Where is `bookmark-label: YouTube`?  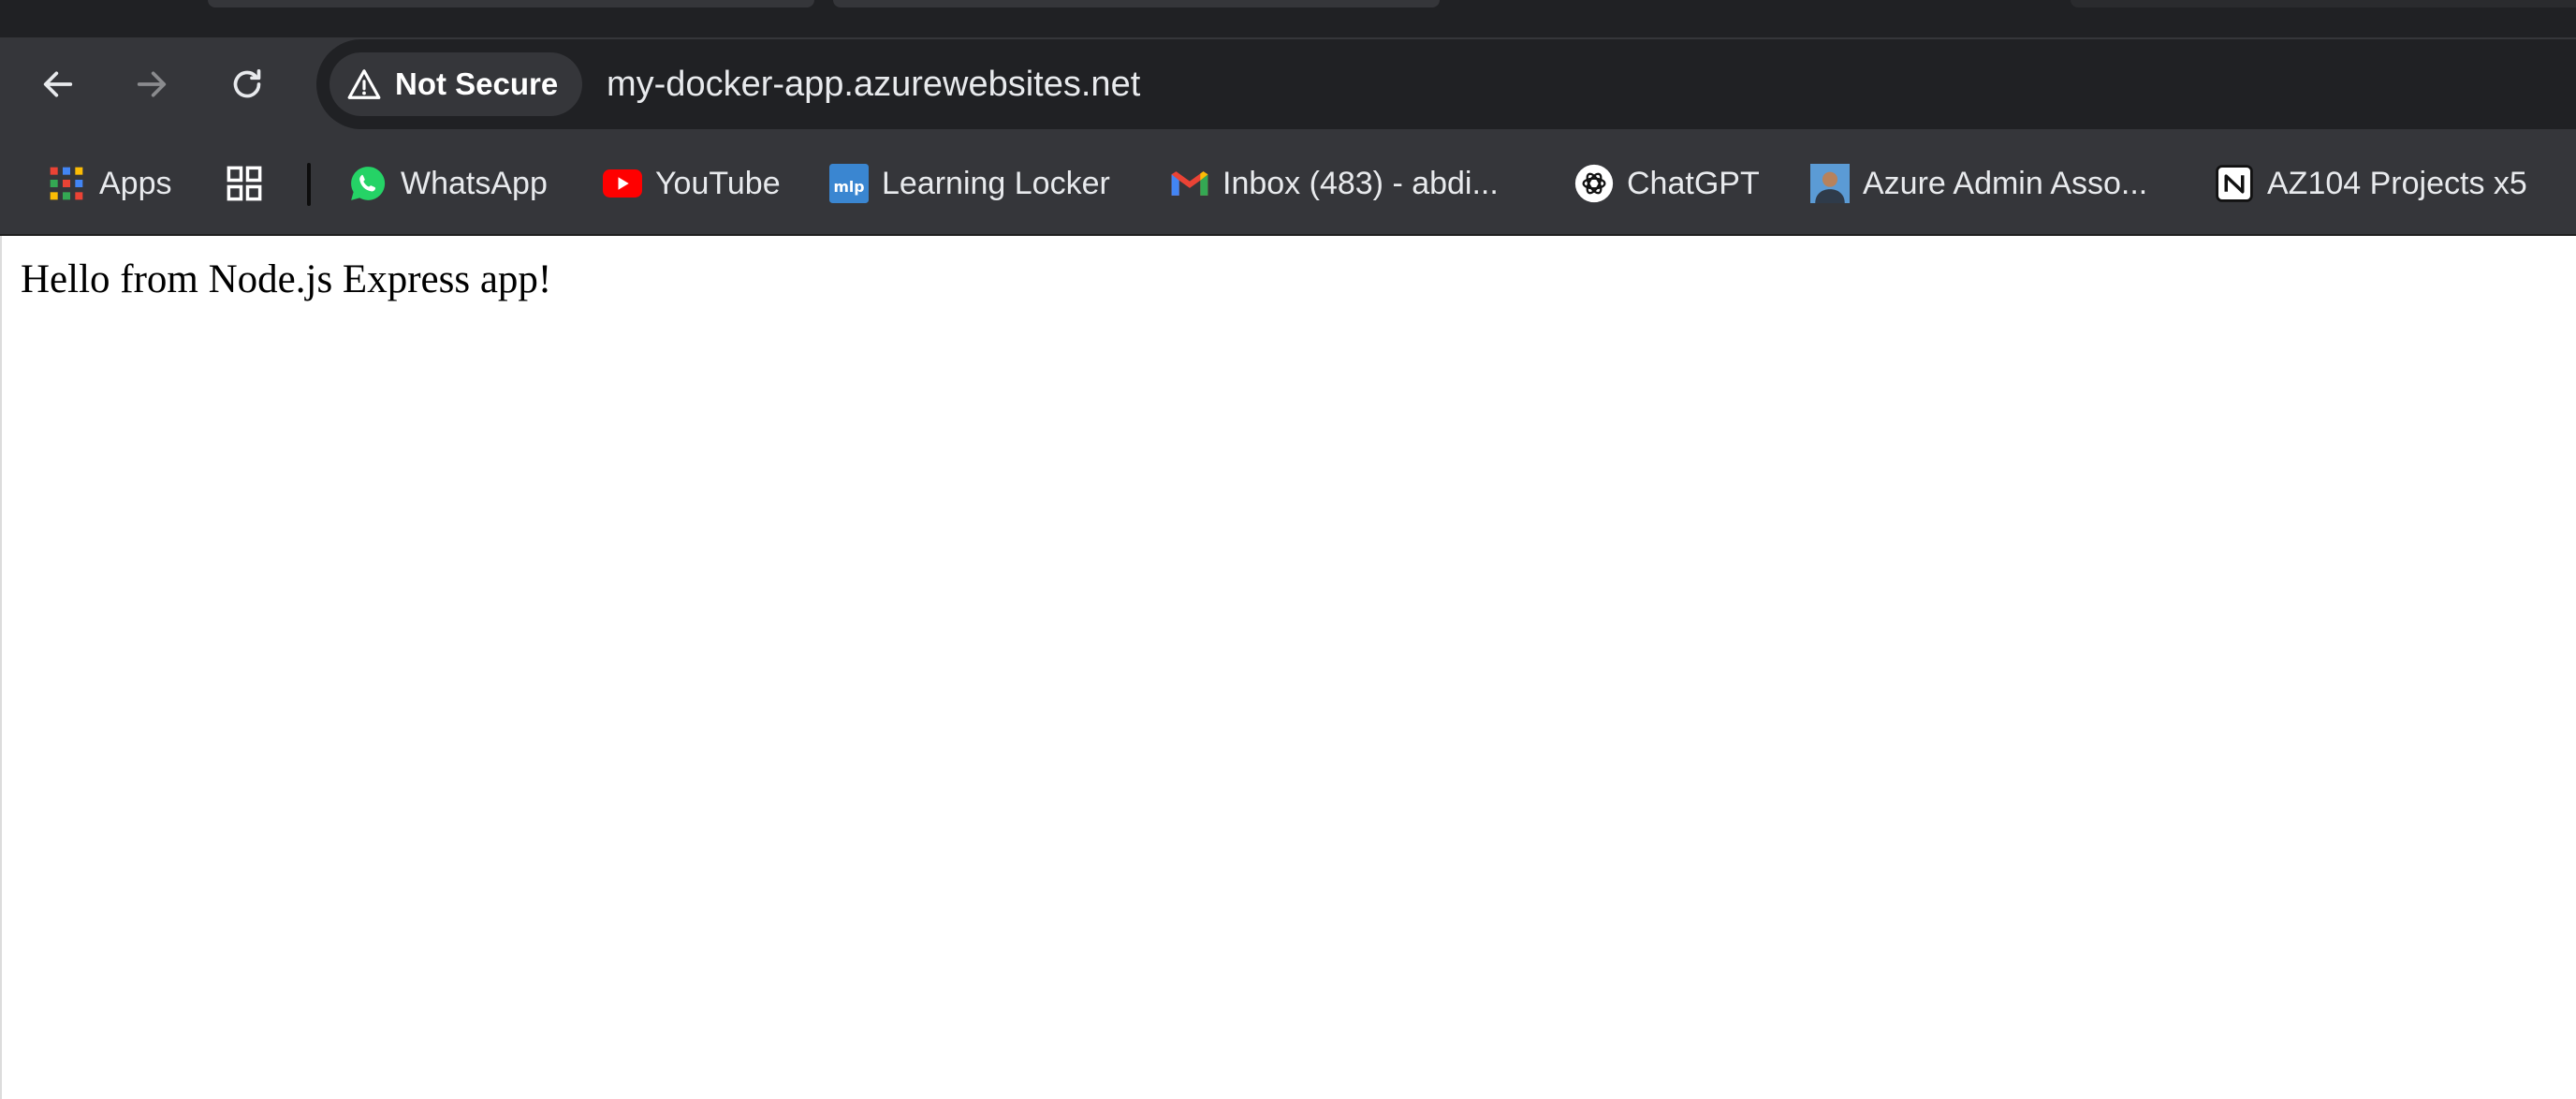 bookmark-label: YouTube is located at coordinates (718, 183).